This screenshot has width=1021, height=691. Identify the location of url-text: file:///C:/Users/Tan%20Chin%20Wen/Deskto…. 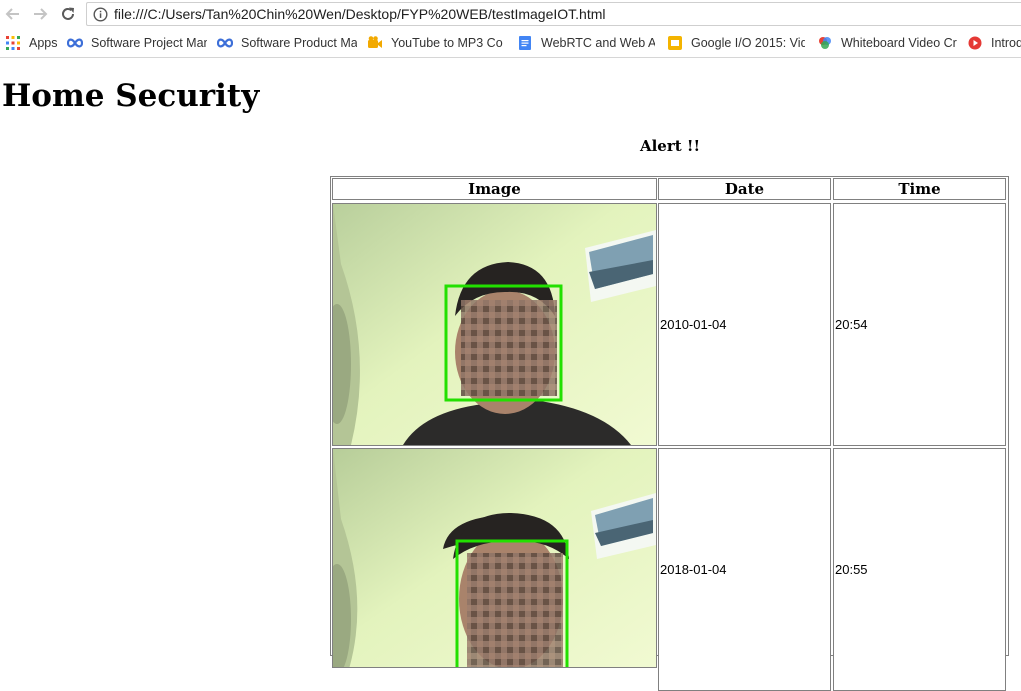
(360, 14).